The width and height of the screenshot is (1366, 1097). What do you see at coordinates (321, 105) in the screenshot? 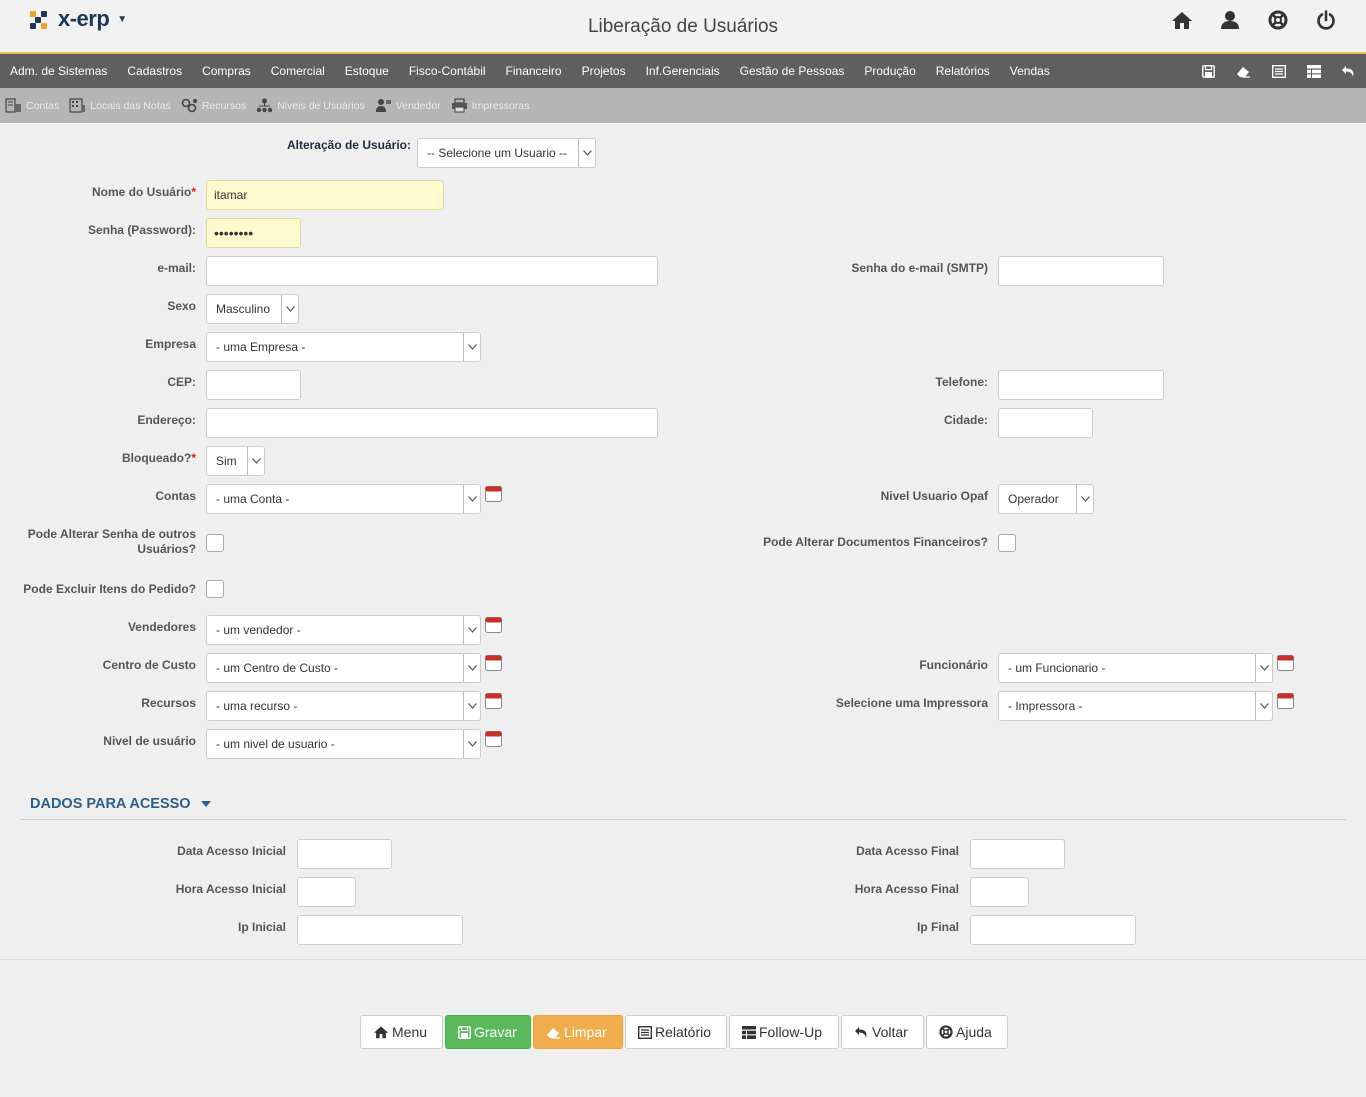
I see `subnav-label: Niveis de Usuários` at bounding box center [321, 105].